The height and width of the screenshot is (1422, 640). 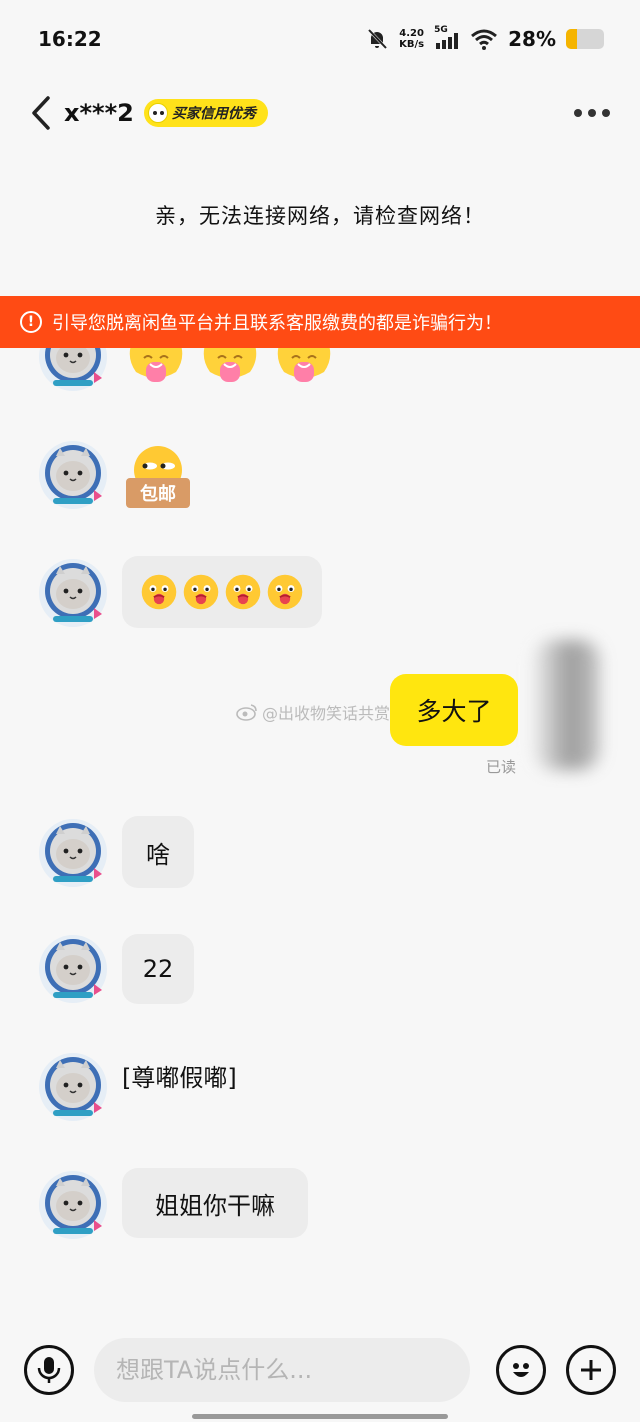 I want to click on mute-bell-icon, so click(x=378, y=39).